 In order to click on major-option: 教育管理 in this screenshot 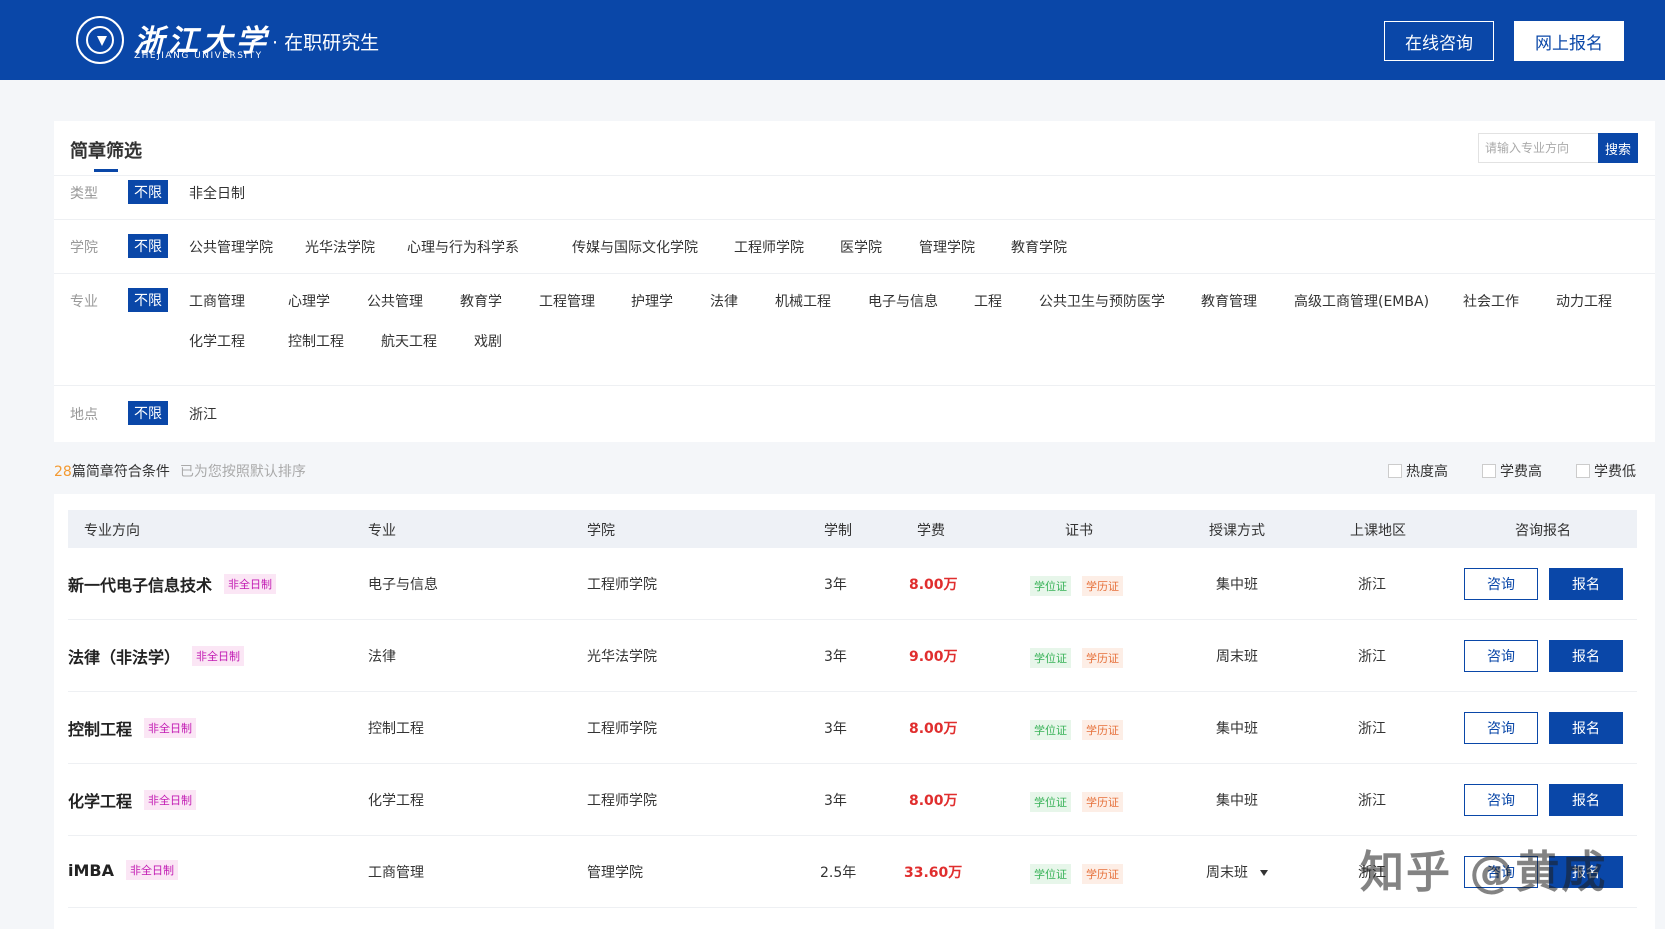, I will do `click(1229, 301)`.